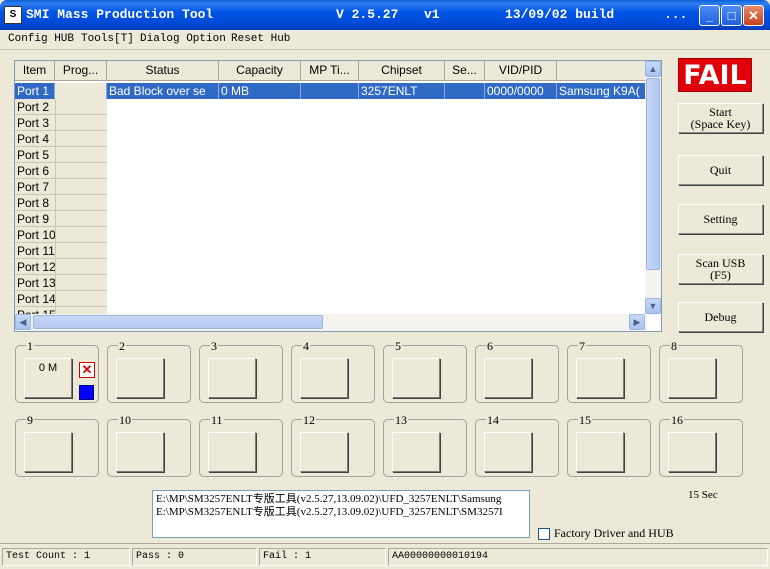 This screenshot has height=569, width=770. I want to click on maximize-button: □, so click(731, 15).